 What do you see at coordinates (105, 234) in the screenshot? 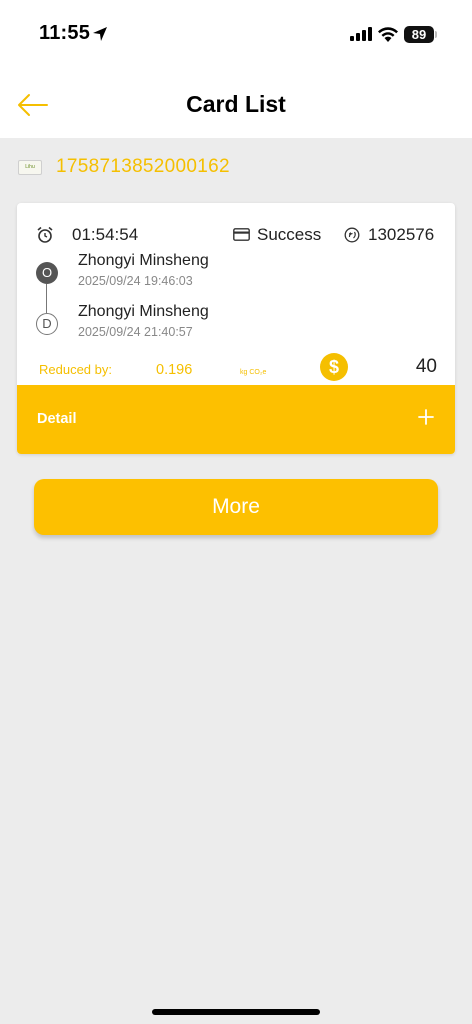
I see `trip-duration: 01:54:54` at bounding box center [105, 234].